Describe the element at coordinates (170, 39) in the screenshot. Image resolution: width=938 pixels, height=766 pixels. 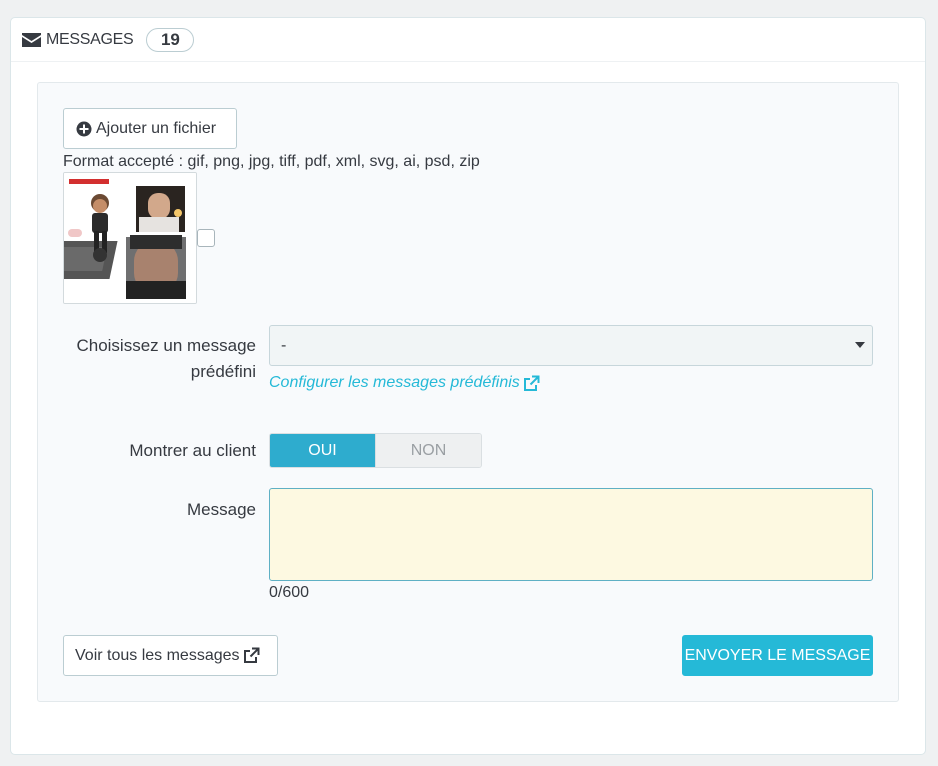
I see `message-count-badge: 19` at that location.